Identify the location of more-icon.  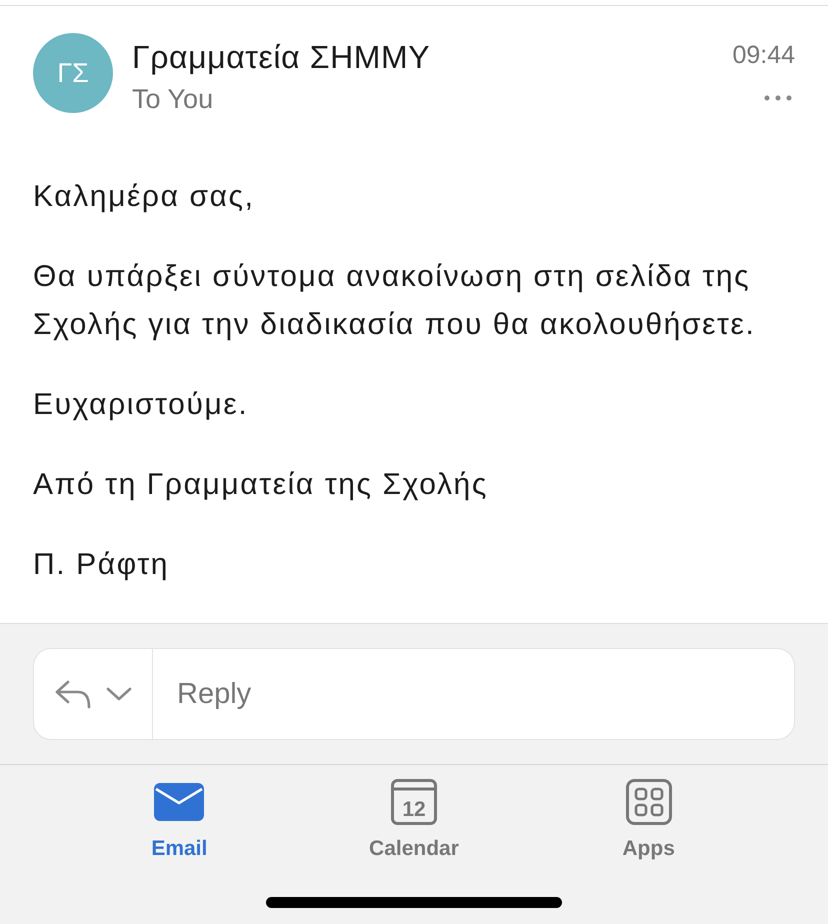
(778, 98).